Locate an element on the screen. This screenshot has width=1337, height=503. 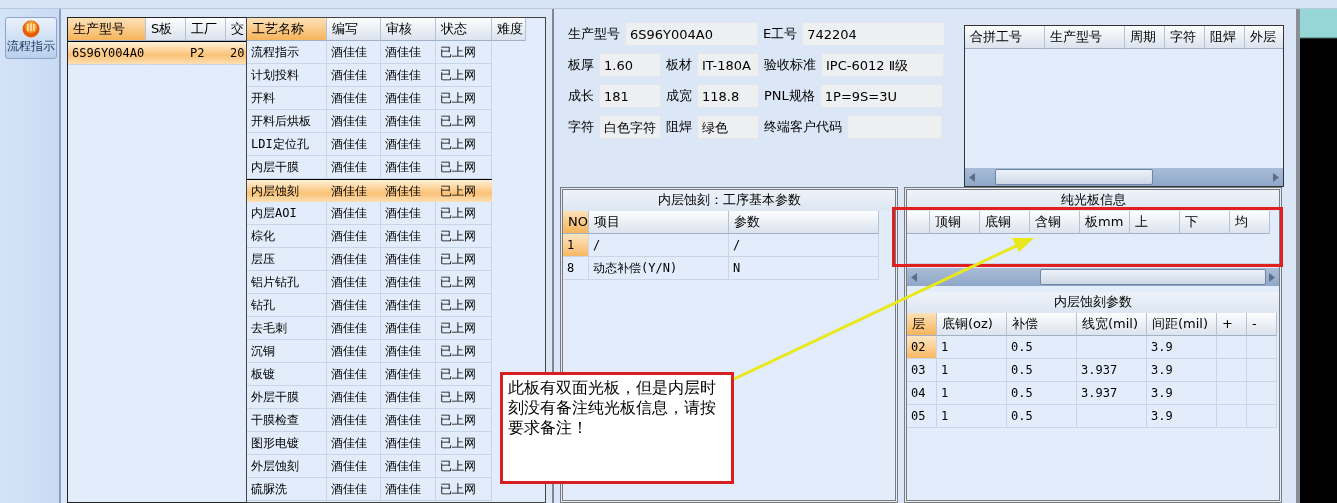
table-row: 03 1 0.5 3.937 3.9 is located at coordinates (1093, 370).